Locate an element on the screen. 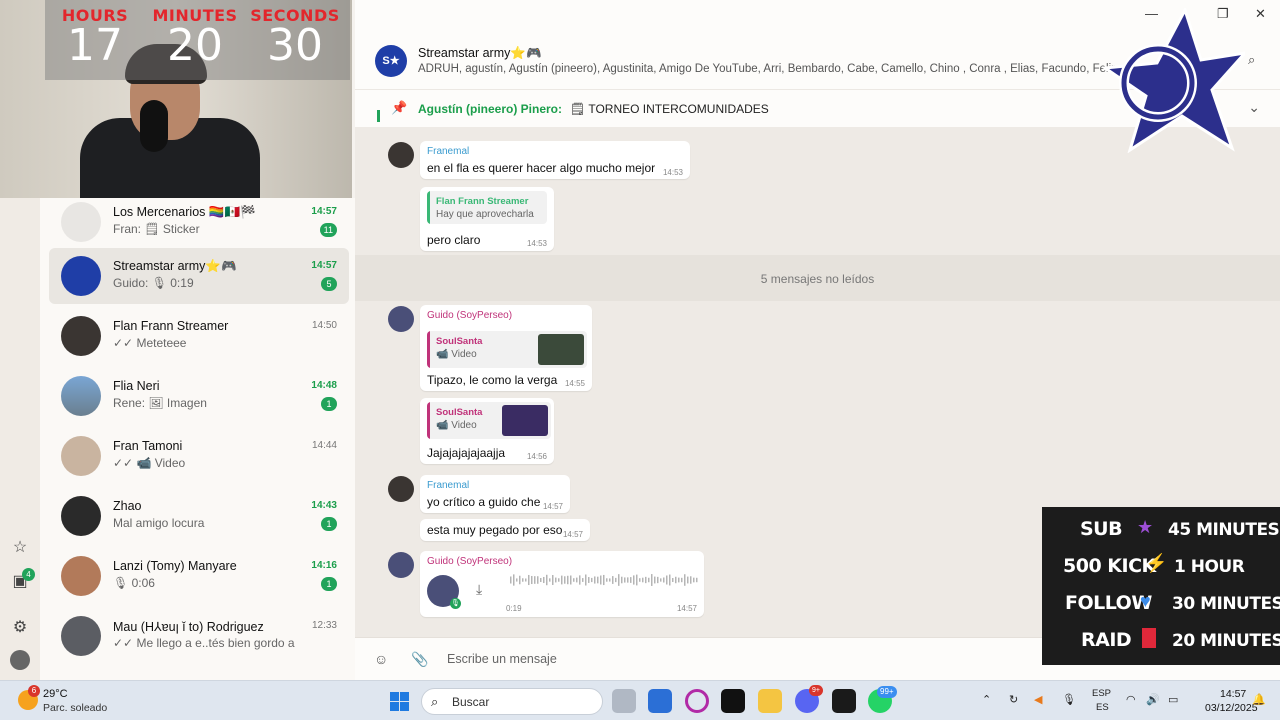 The width and height of the screenshot is (1280, 720). chat-preview: 🎙 0:06 is located at coordinates (134, 583).